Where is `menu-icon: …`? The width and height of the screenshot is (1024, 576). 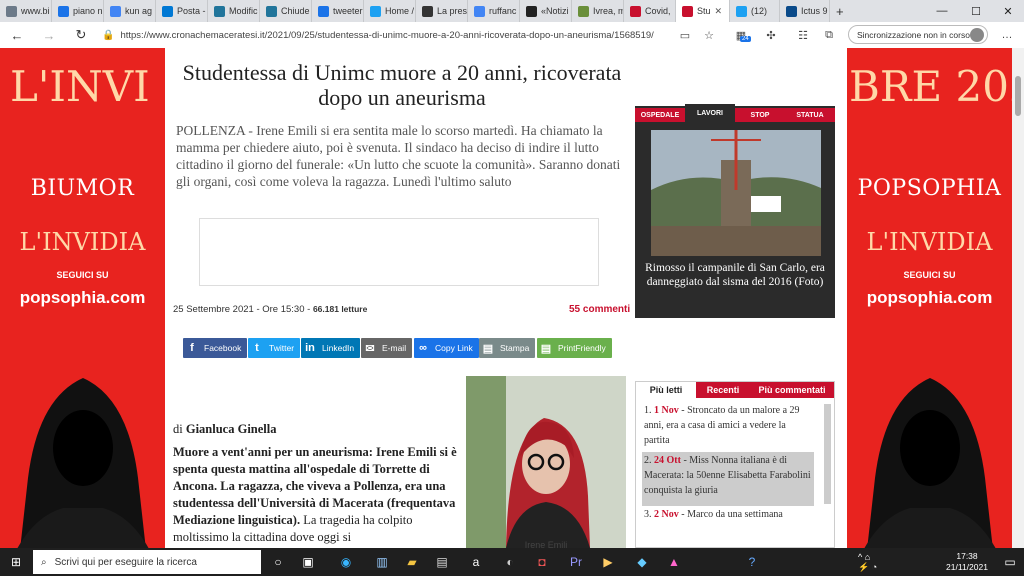 menu-icon: … is located at coordinates (1007, 35).